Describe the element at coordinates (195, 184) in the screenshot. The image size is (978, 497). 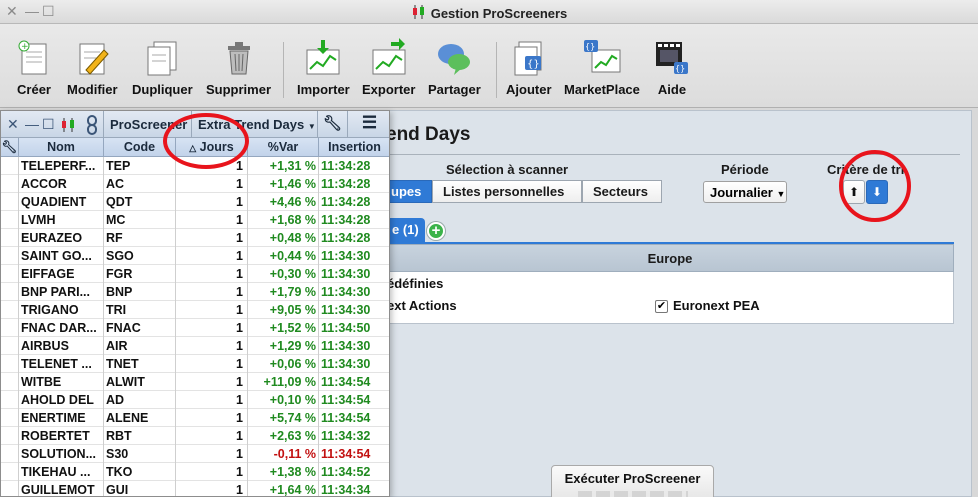
I see `table-row: ACCOR AC 1 +1,46 % 11:34:28` at that location.